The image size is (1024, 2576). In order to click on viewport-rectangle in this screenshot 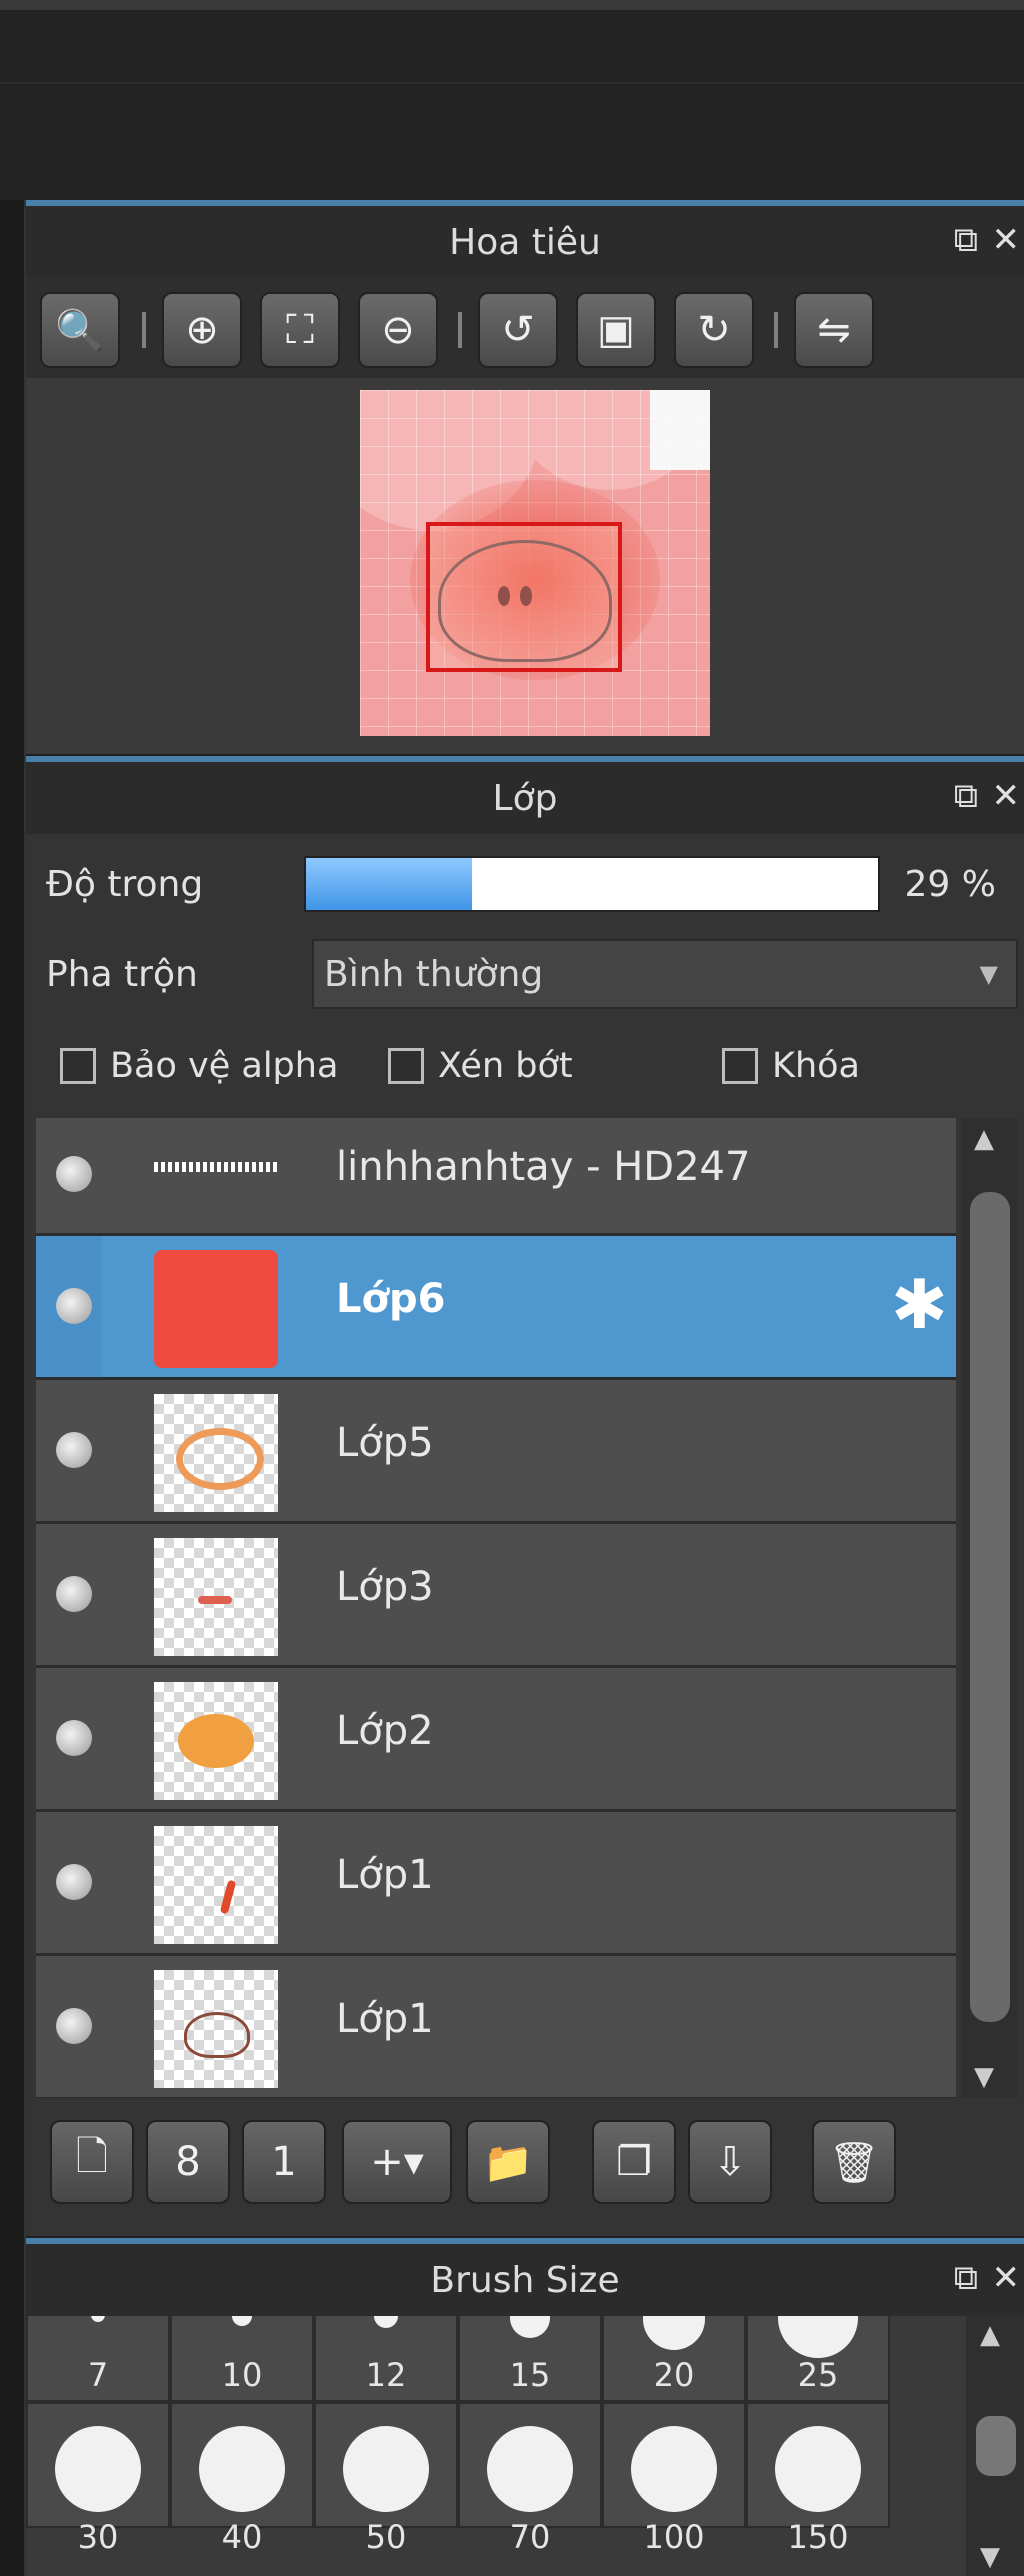, I will do `click(524, 597)`.